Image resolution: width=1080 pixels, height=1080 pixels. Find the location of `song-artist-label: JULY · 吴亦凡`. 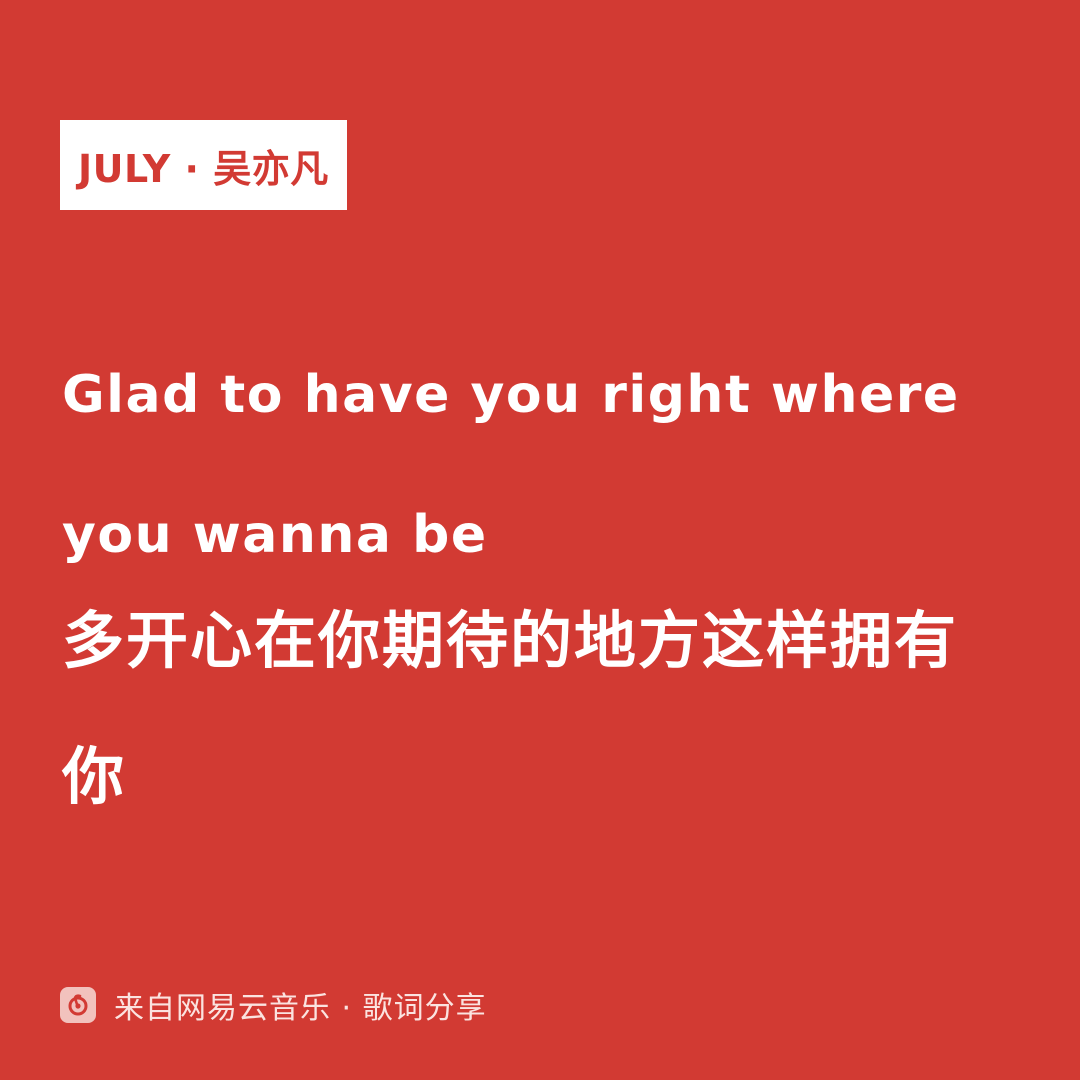

song-artist-label: JULY · 吴亦凡 is located at coordinates (203, 168).